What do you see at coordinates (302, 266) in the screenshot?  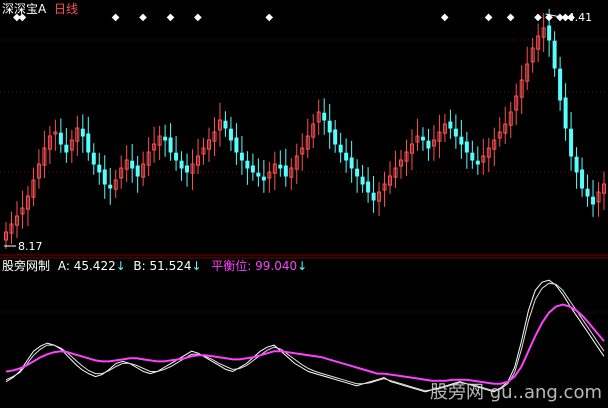 I see `balance-arrow: ↓` at bounding box center [302, 266].